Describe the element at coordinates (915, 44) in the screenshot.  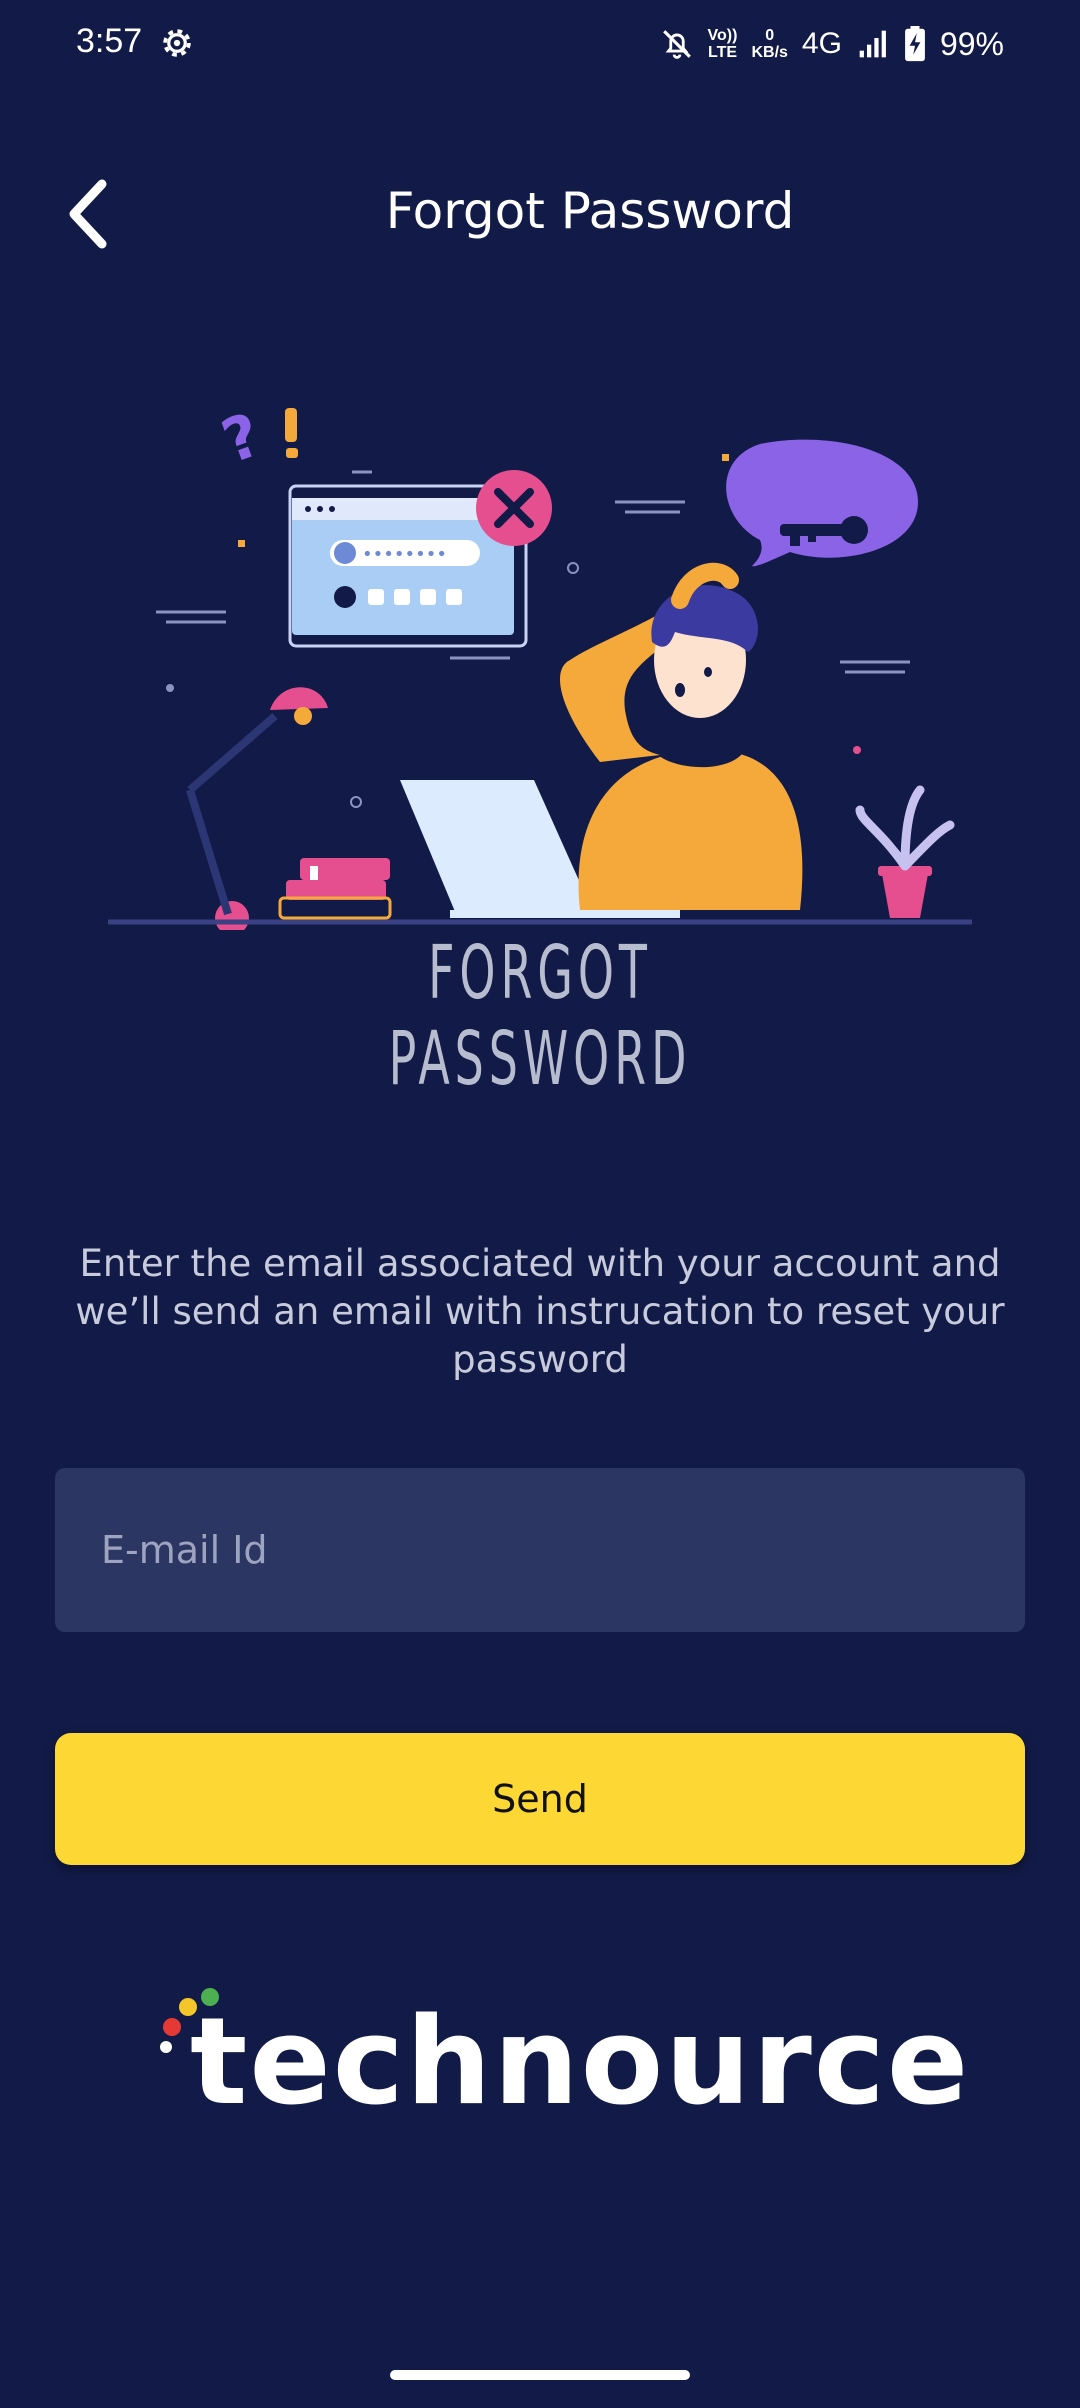
I see `battery-charging-icon` at that location.